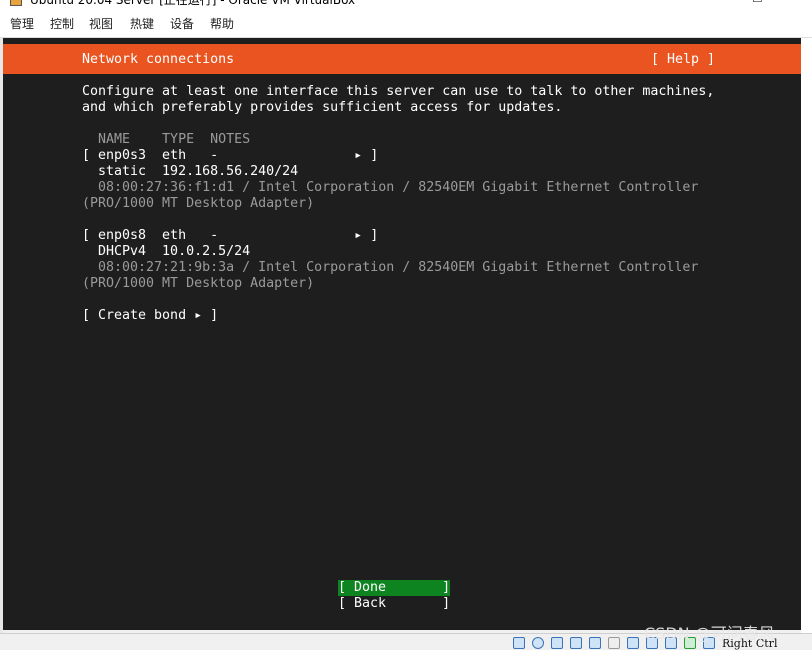  What do you see at coordinates (538, 643) in the screenshot?
I see `optical-drive-icon` at bounding box center [538, 643].